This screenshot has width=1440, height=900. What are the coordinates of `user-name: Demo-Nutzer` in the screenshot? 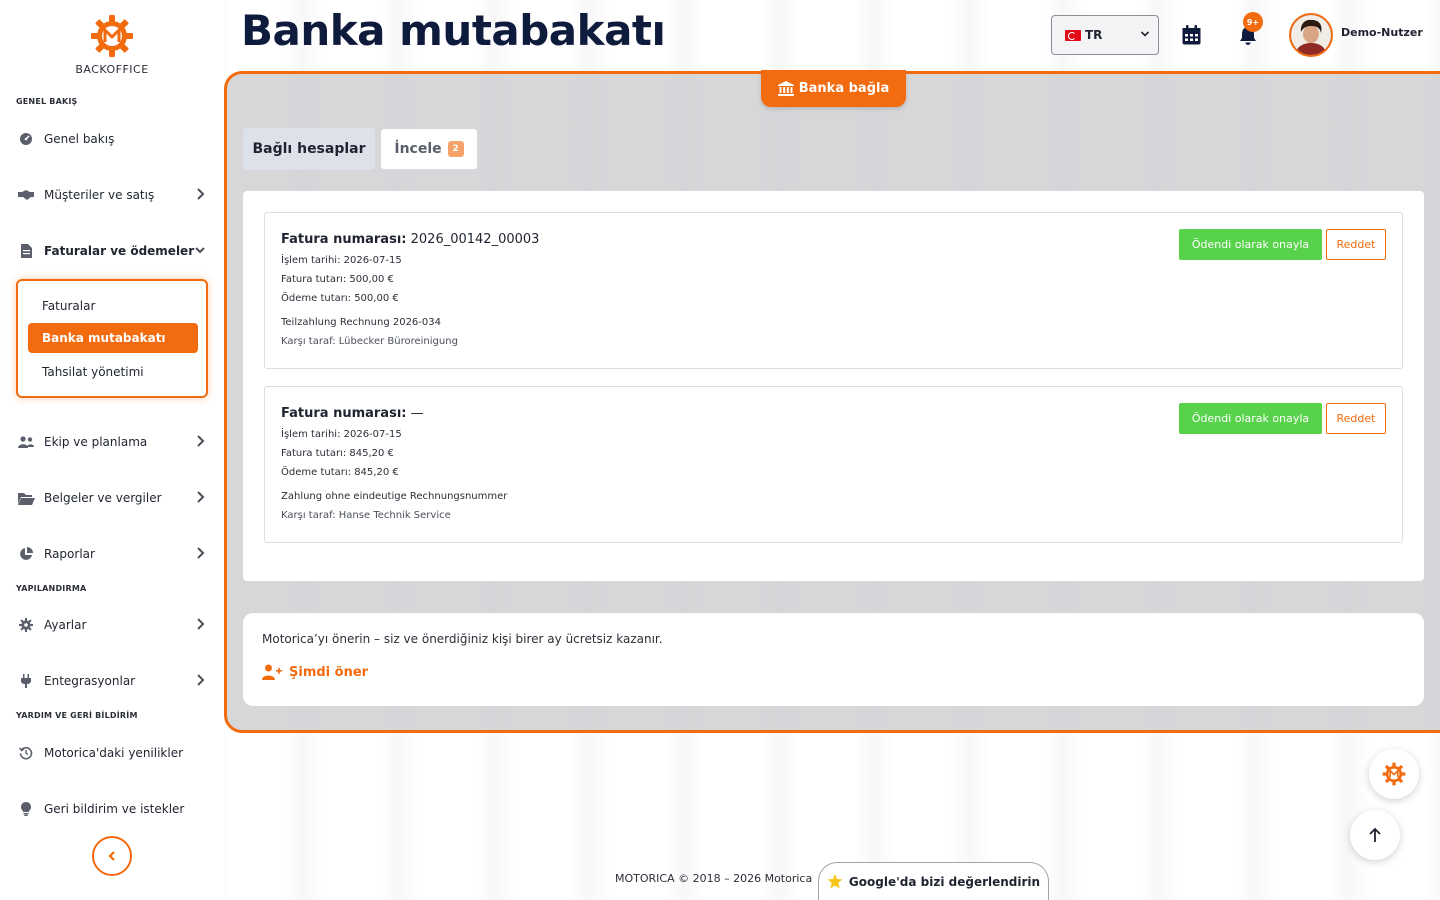 It's located at (1382, 32).